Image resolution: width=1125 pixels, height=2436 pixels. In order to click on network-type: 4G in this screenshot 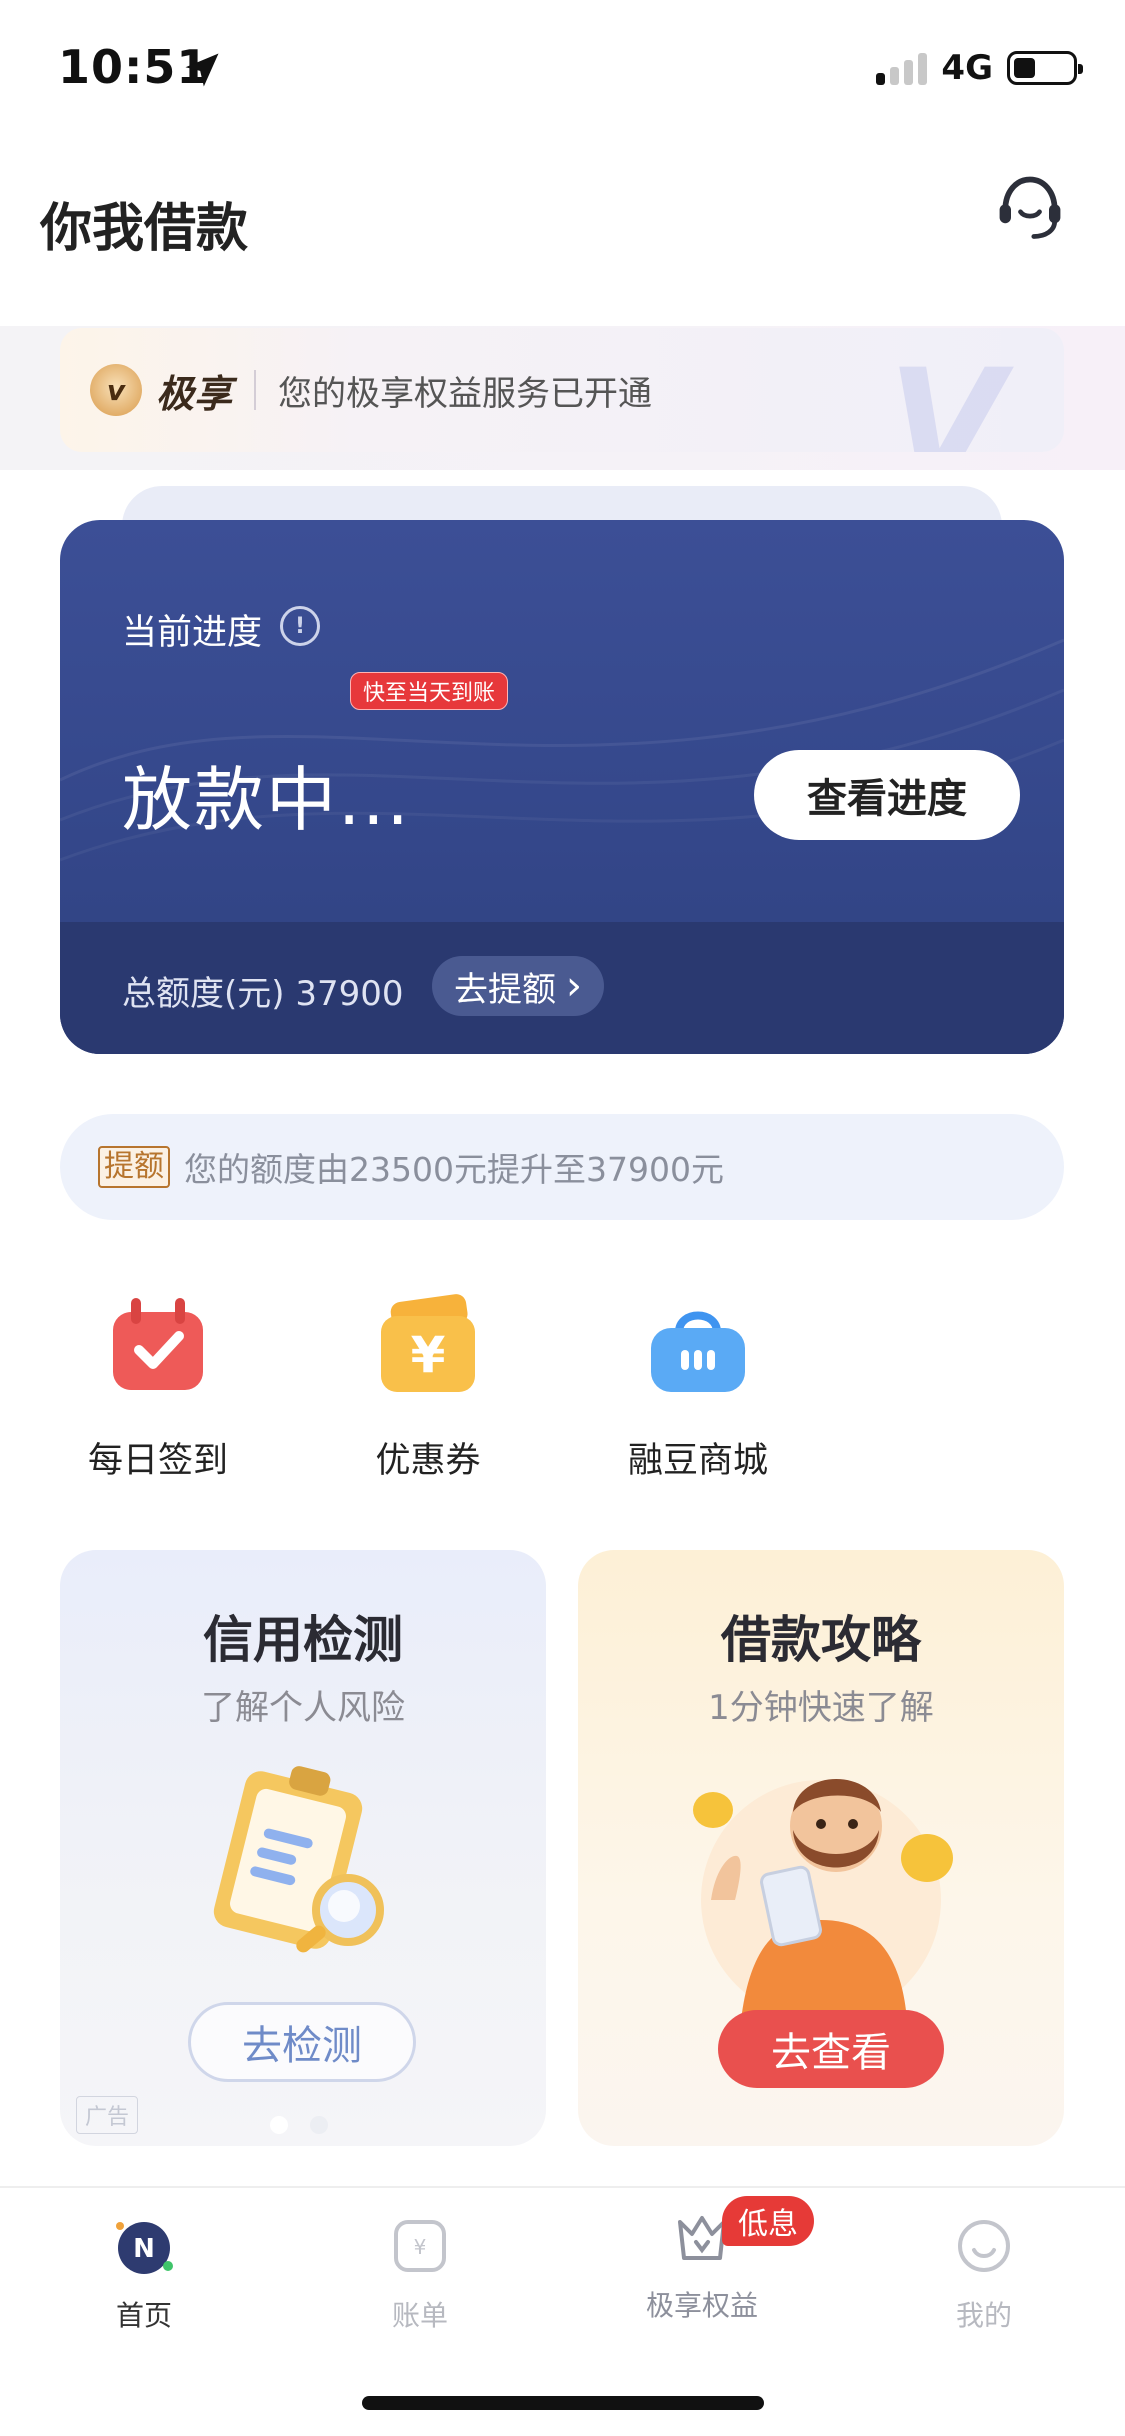, I will do `click(967, 68)`.